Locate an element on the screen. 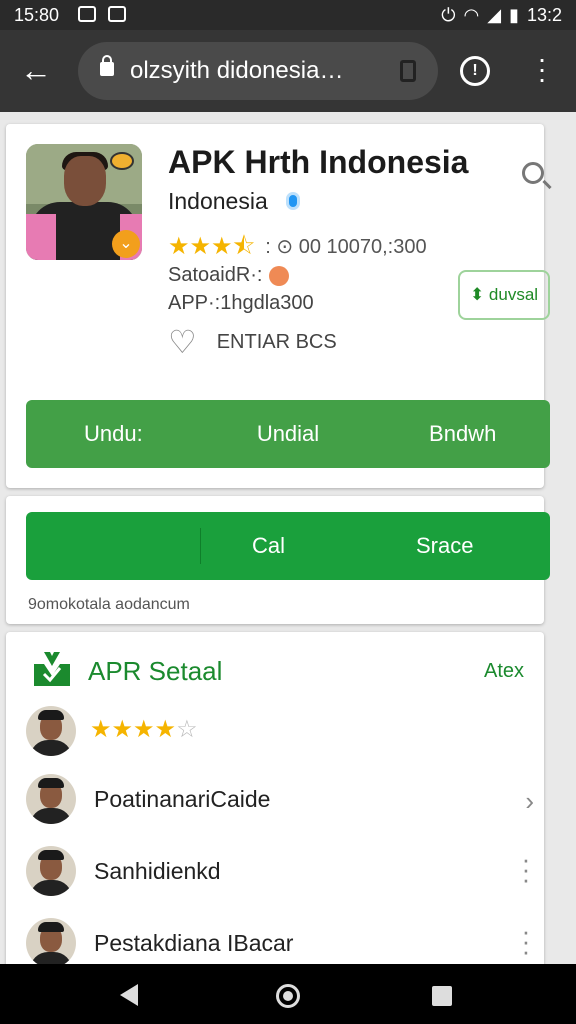 The height and width of the screenshot is (1024, 576). coin-icon is located at coordinates (122, 161).